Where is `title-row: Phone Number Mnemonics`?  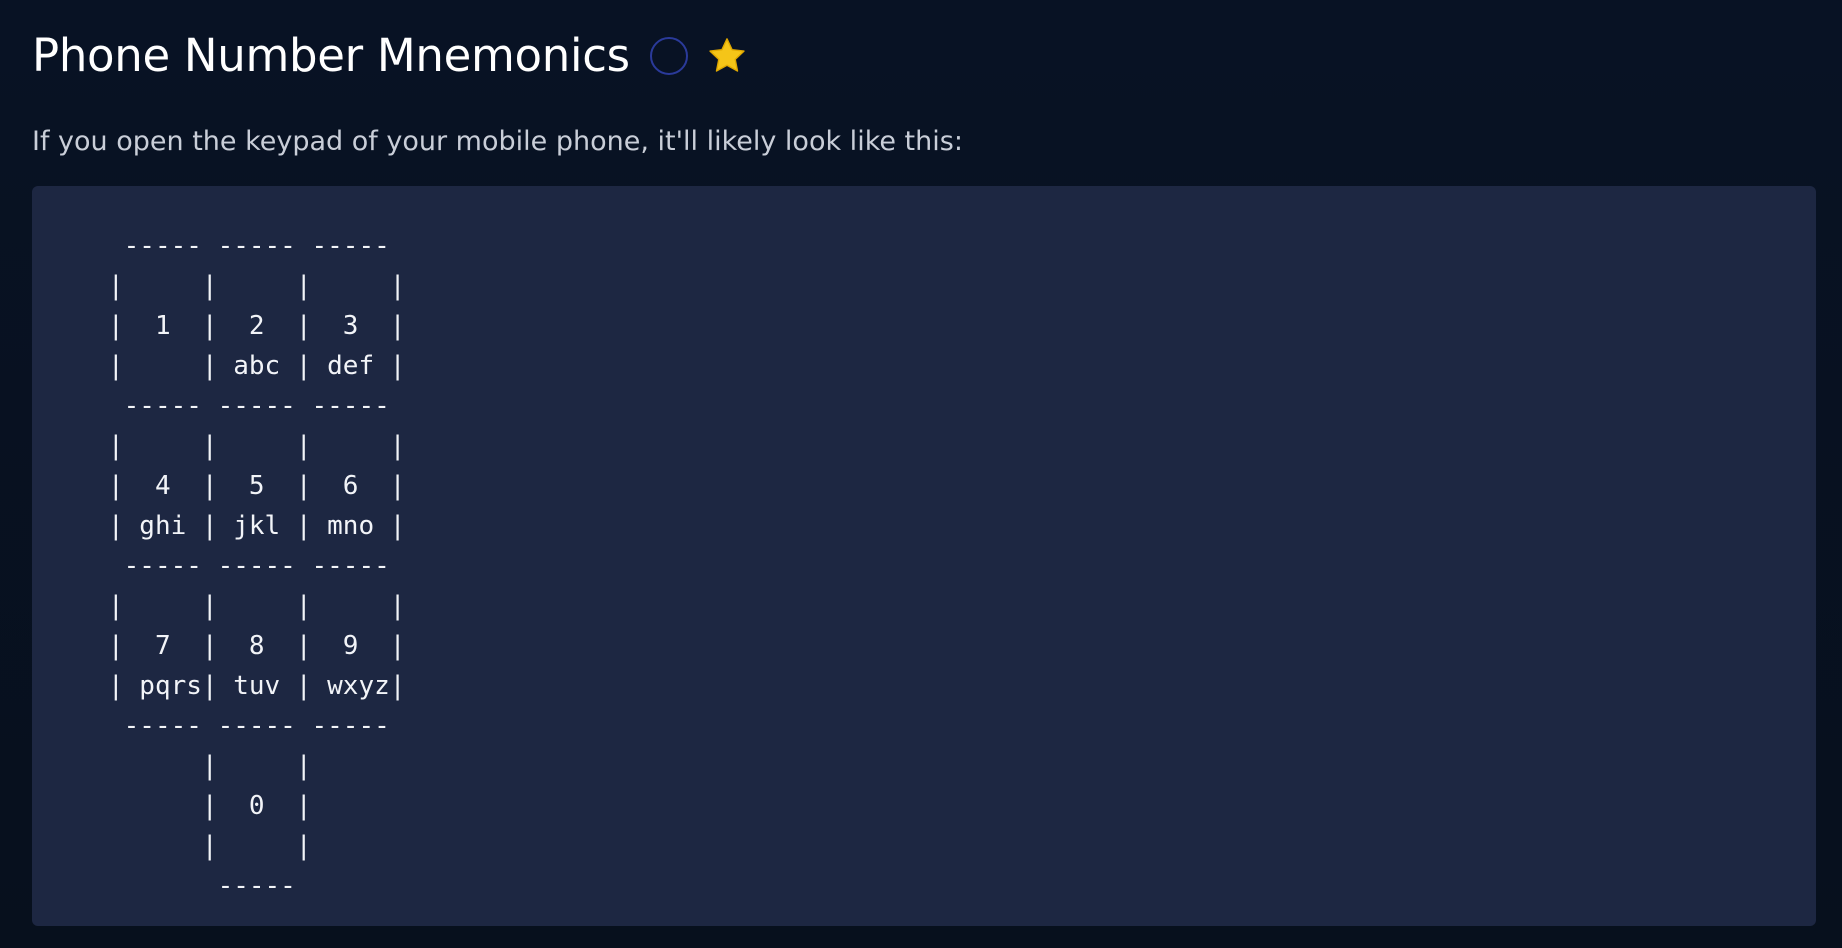
title-row: Phone Number Mnemonics is located at coordinates (390, 56).